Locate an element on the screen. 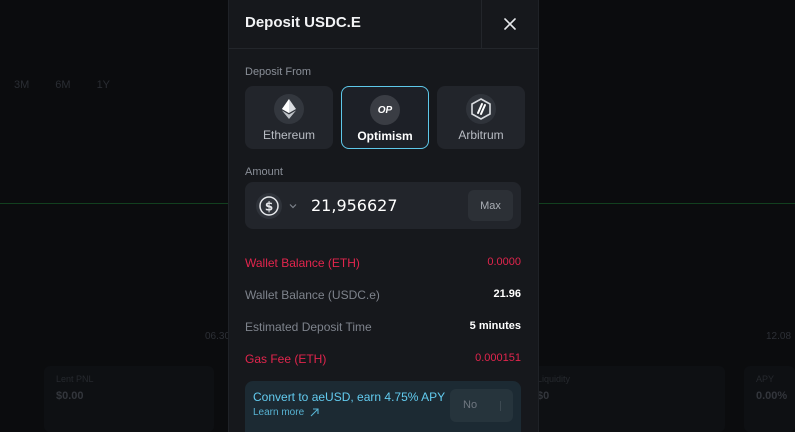  deposit-from-label: Deposit From is located at coordinates (278, 72).